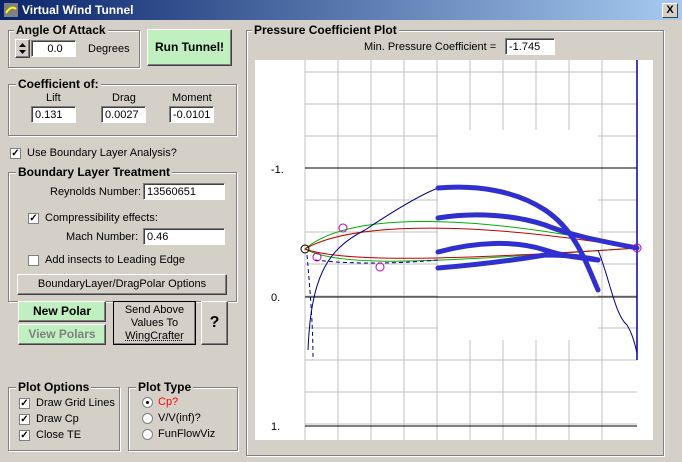  What do you see at coordinates (341, 10) in the screenshot?
I see `title-bar: Virtual Wind Tunnel X` at bounding box center [341, 10].